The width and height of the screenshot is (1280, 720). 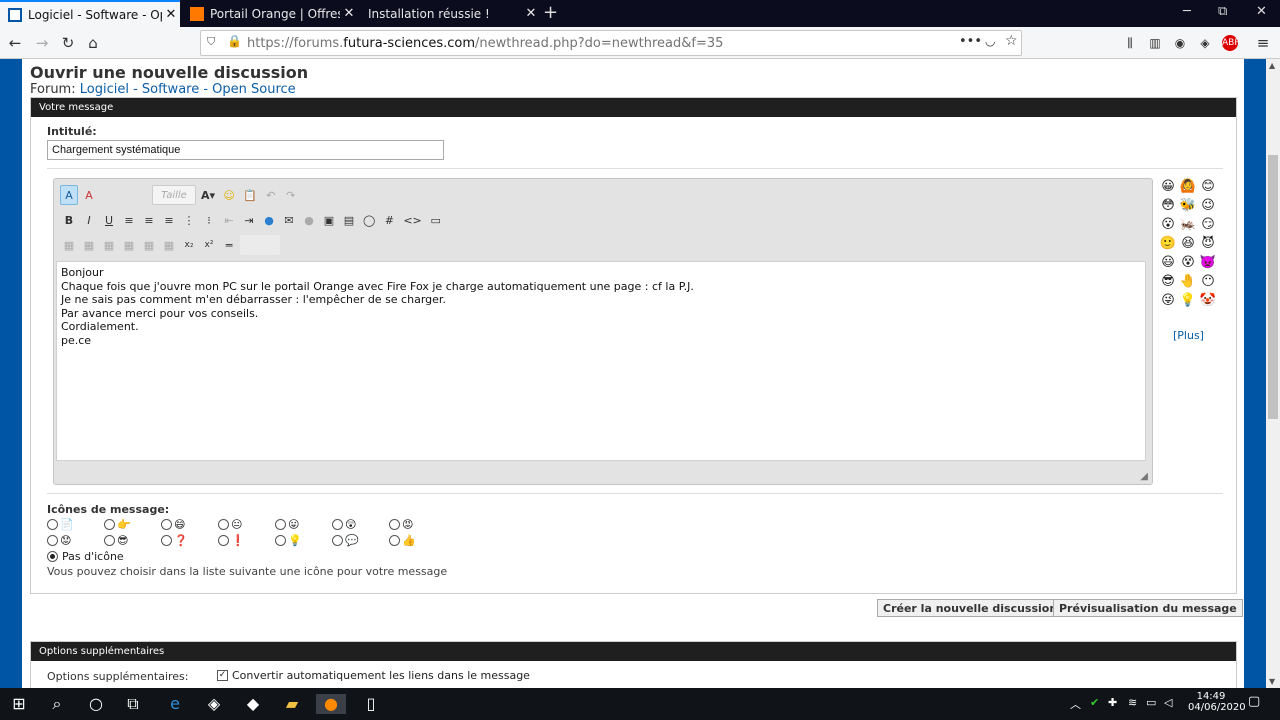 I want to click on volume-icon: ◁, so click(x=1168, y=702).